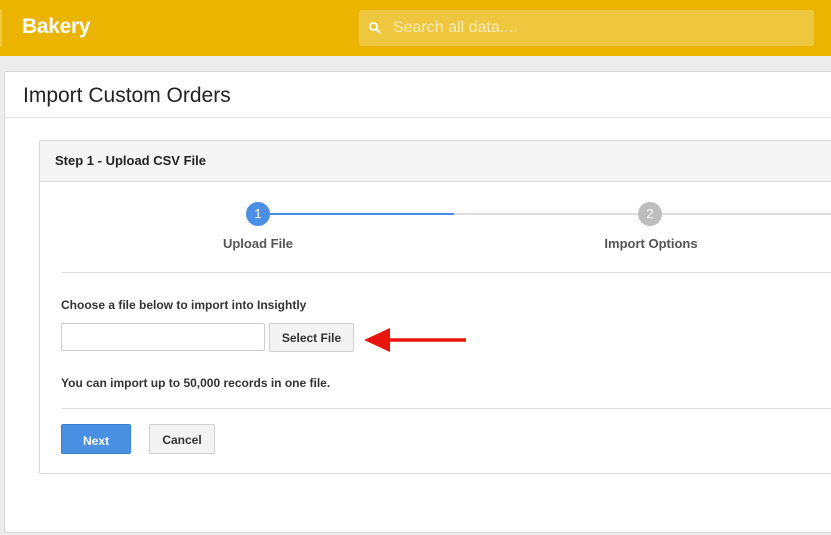 The width and height of the screenshot is (831, 535). What do you see at coordinates (593, 28) in the screenshot?
I see `search-input` at bounding box center [593, 28].